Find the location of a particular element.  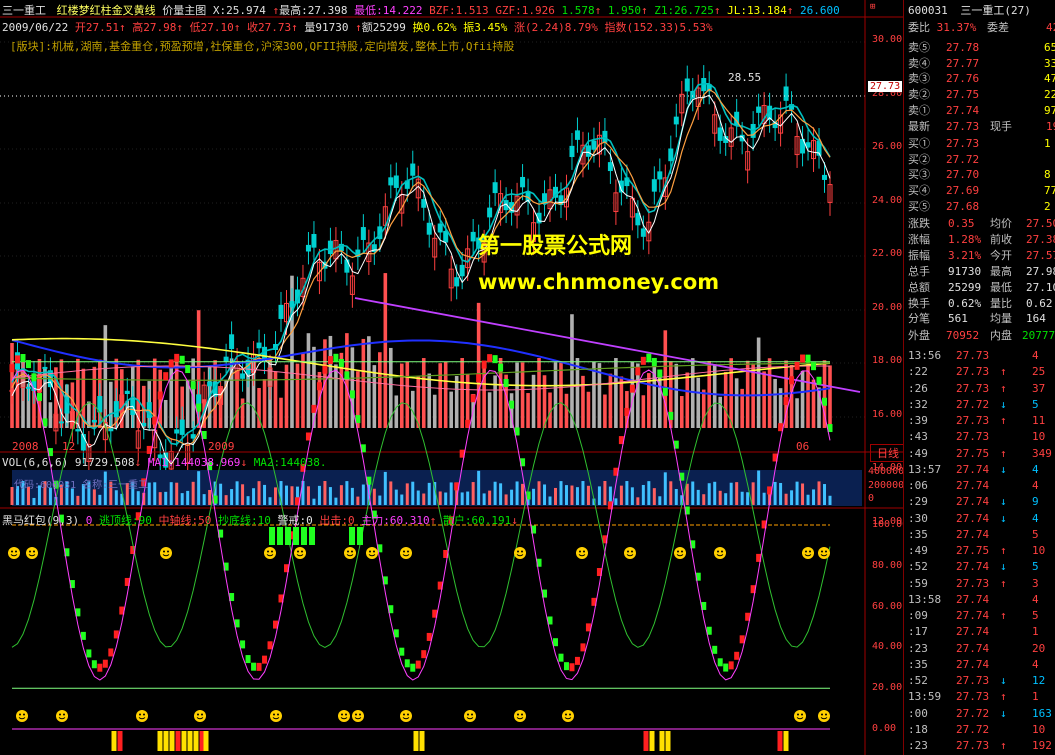

period-tab: 日线 is located at coordinates (888, 453).